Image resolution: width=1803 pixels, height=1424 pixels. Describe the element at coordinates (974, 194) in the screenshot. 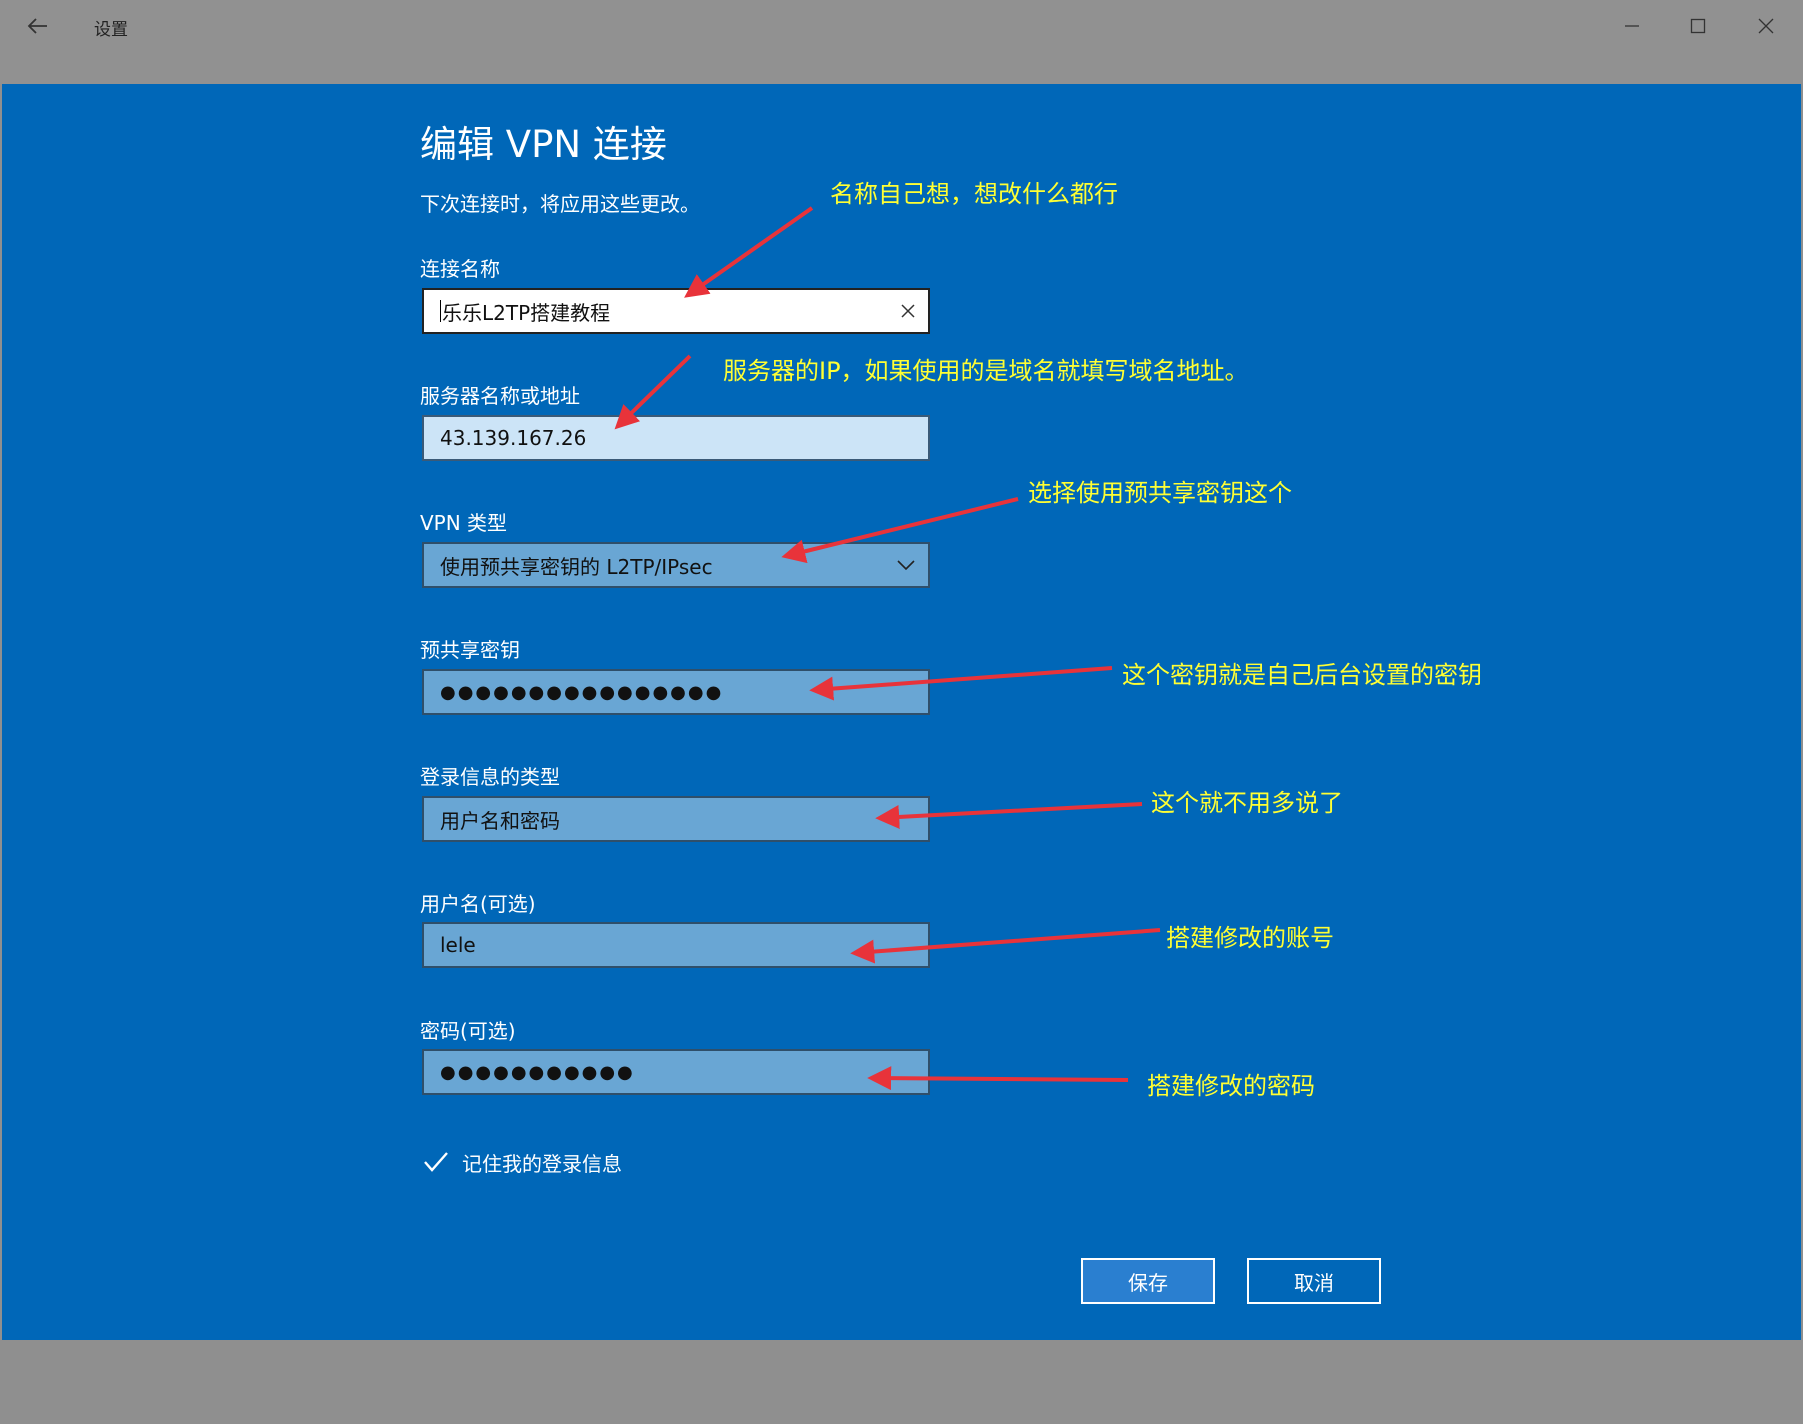

I see `annotation-name: 名称自己想，想改什么都行` at that location.